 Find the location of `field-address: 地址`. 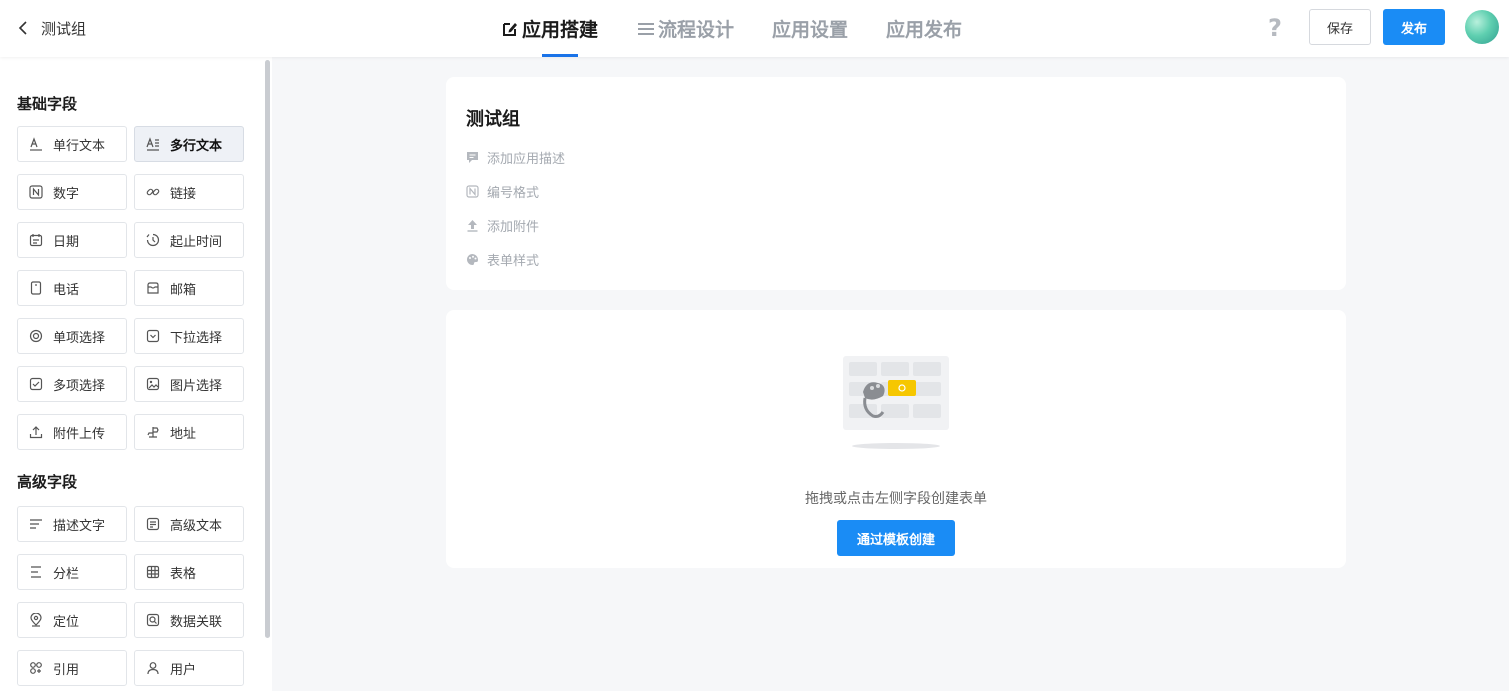

field-address: 地址 is located at coordinates (189, 432).